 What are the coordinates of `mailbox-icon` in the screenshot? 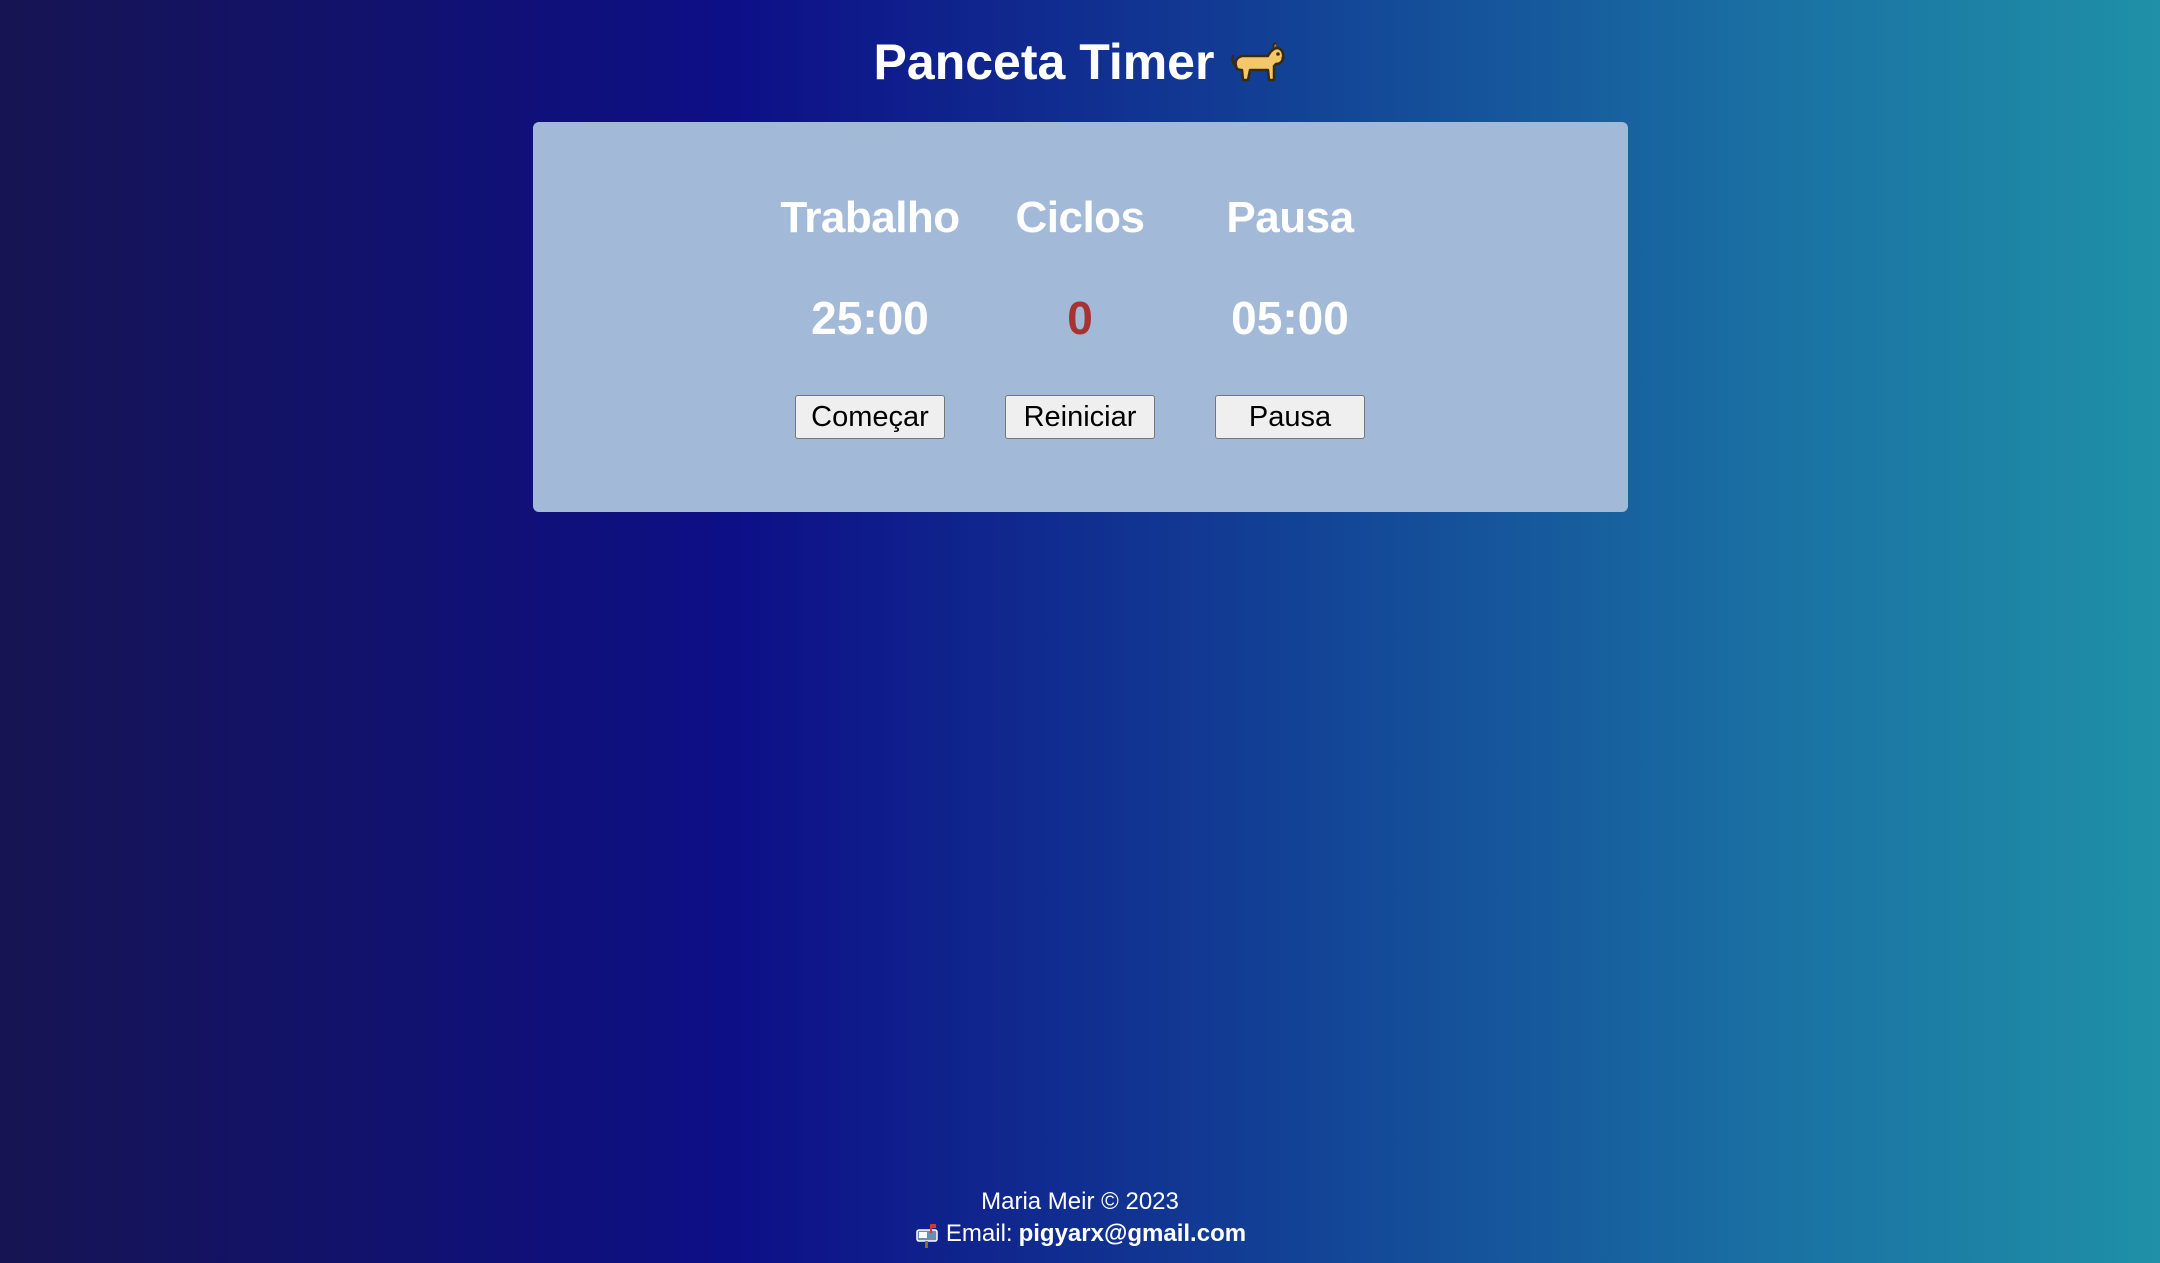 It's located at (927, 1235).